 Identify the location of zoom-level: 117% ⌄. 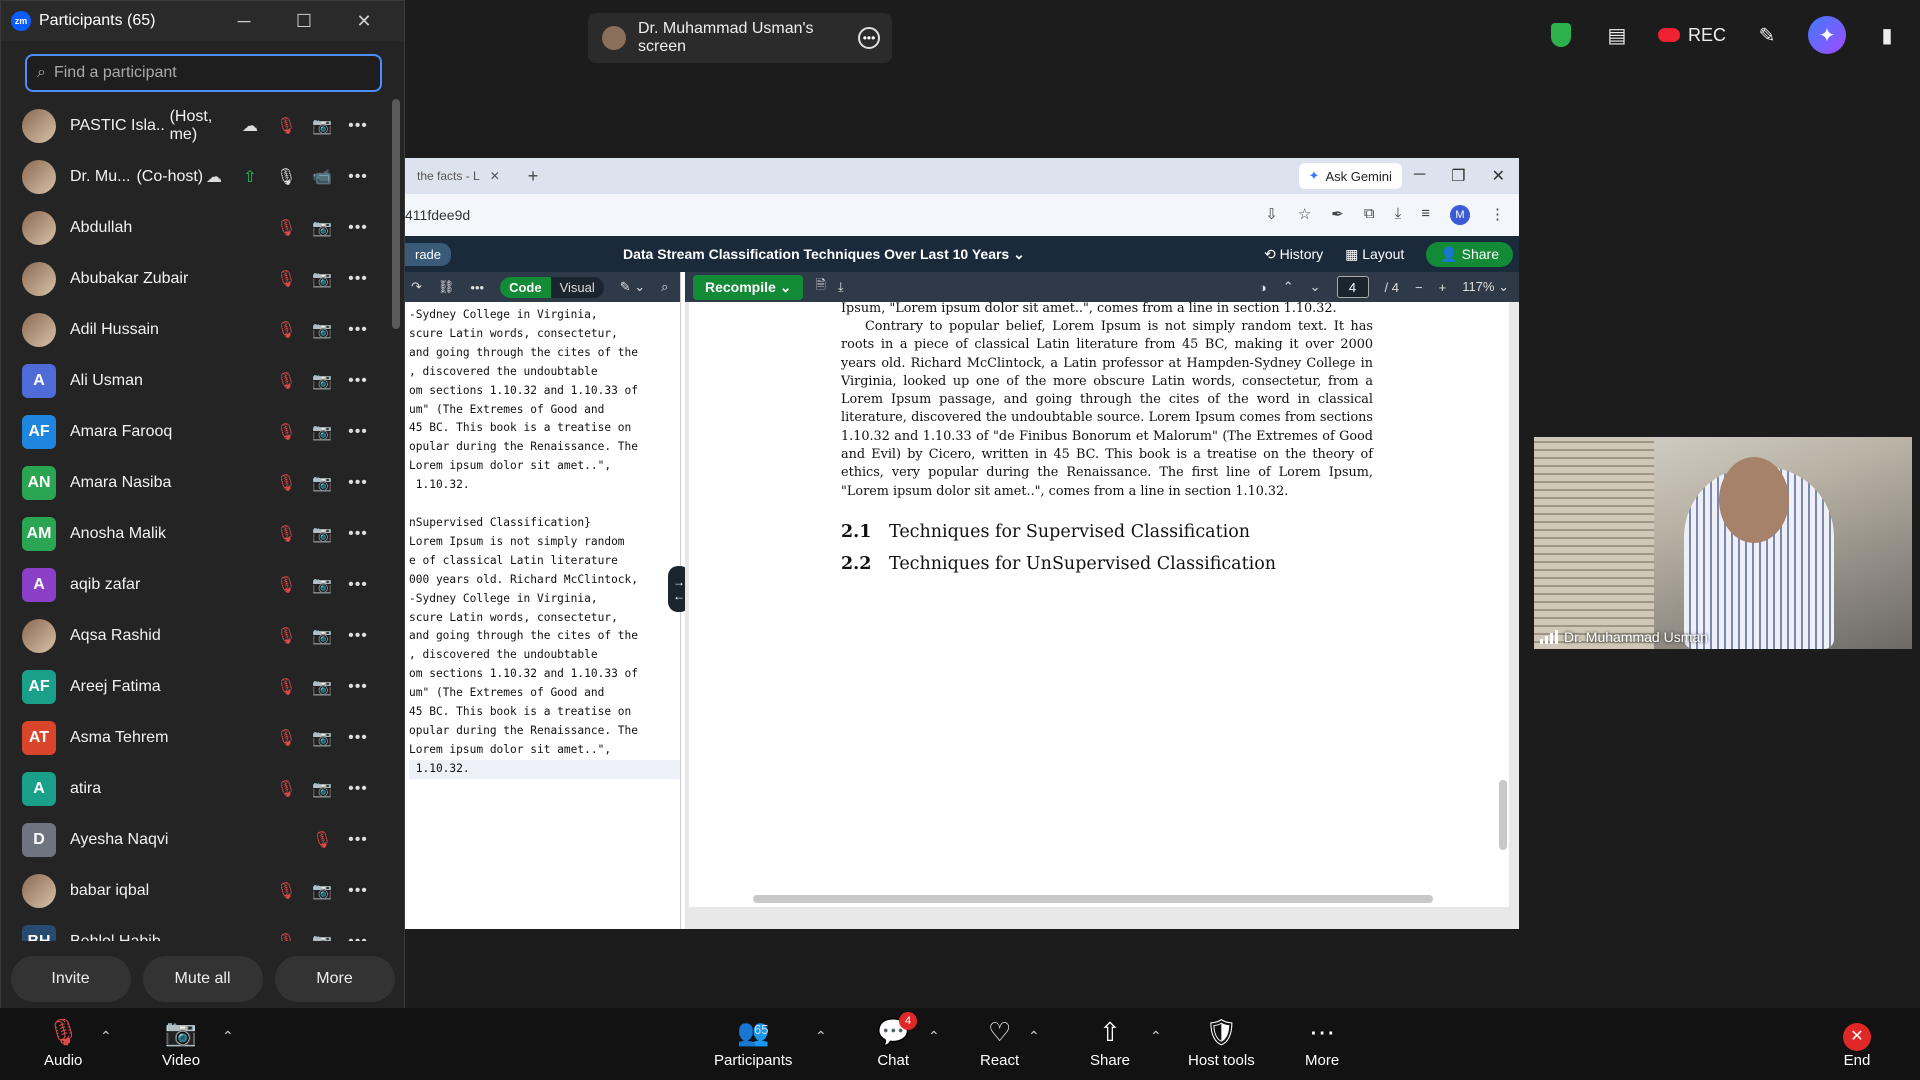
(1485, 287).